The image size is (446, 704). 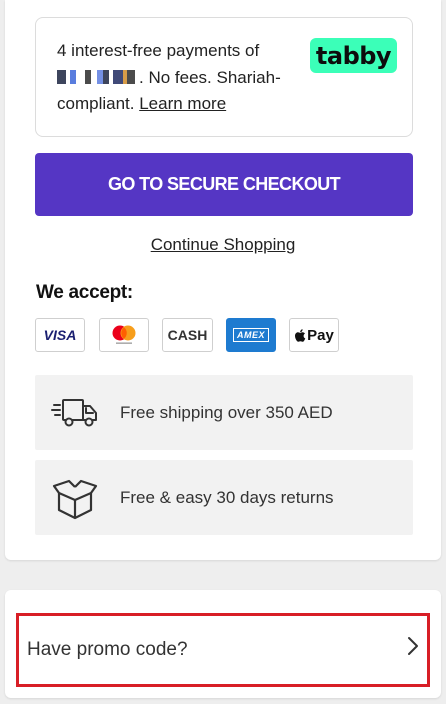 What do you see at coordinates (300, 335) in the screenshot?
I see `apple-logo-icon` at bounding box center [300, 335].